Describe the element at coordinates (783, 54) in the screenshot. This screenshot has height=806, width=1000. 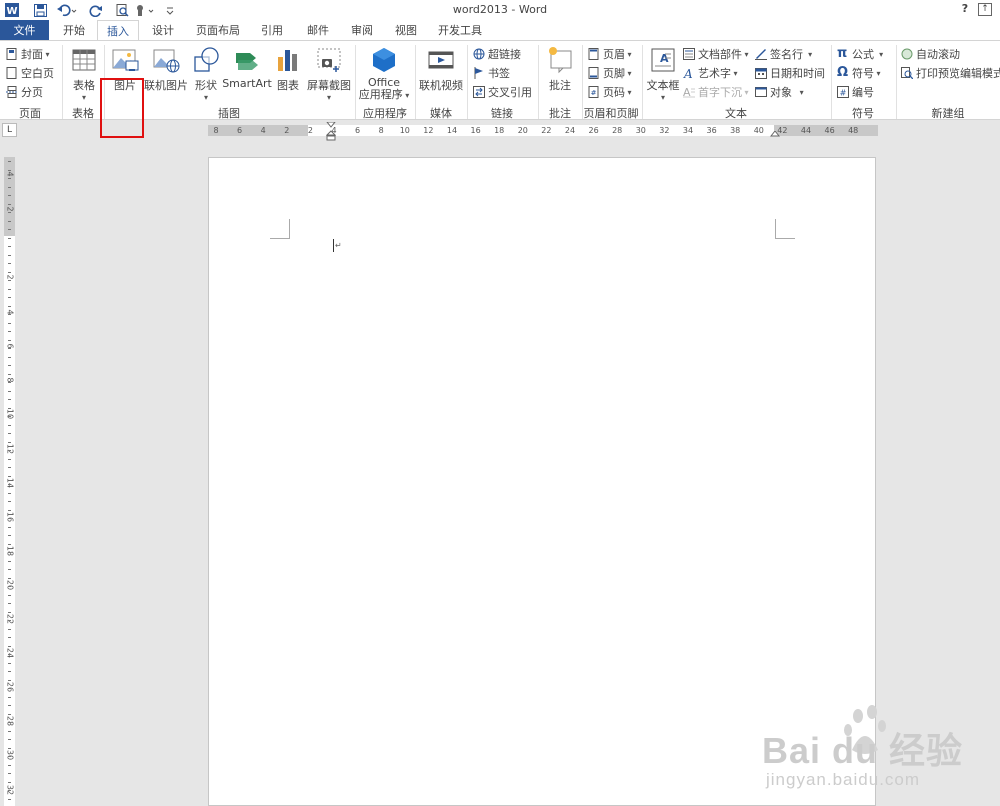
I see `signature-line-button: 签名行 ▾` at that location.